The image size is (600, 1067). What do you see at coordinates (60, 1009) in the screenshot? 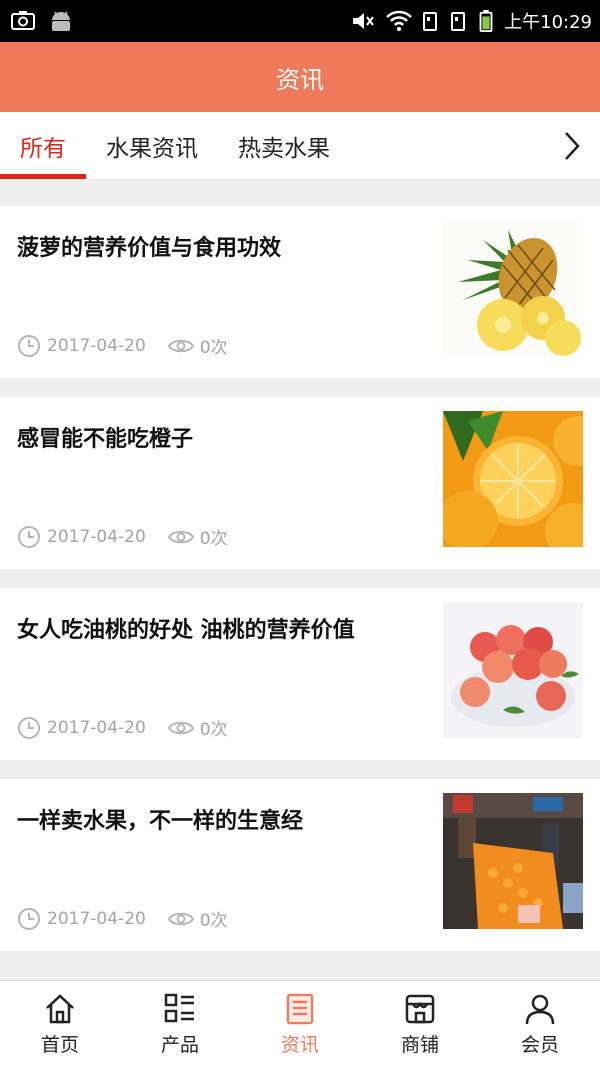
I see `home-icon` at bounding box center [60, 1009].